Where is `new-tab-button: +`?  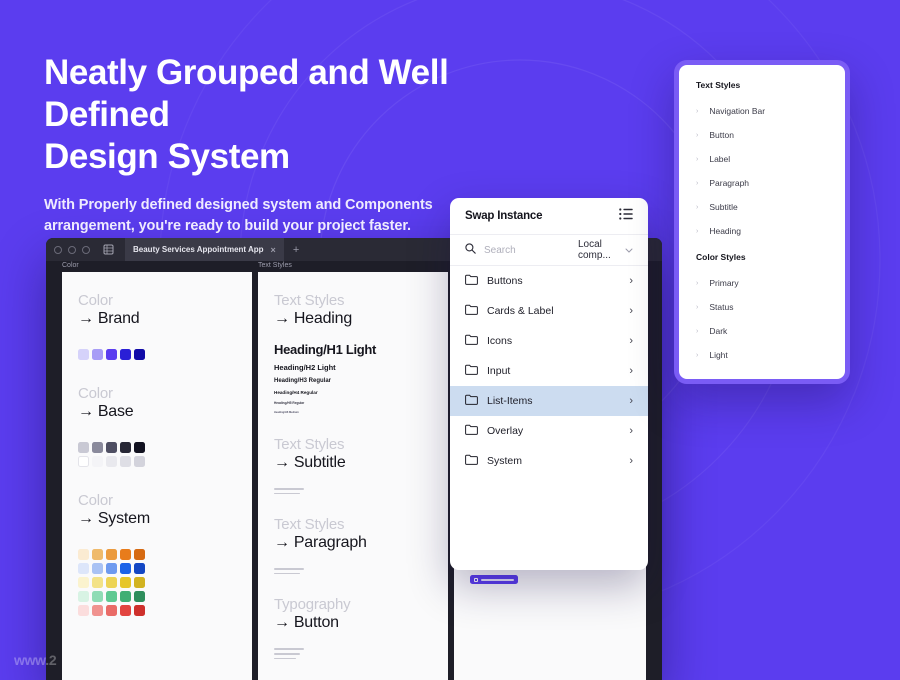
new-tab-button: + is located at coordinates (296, 250).